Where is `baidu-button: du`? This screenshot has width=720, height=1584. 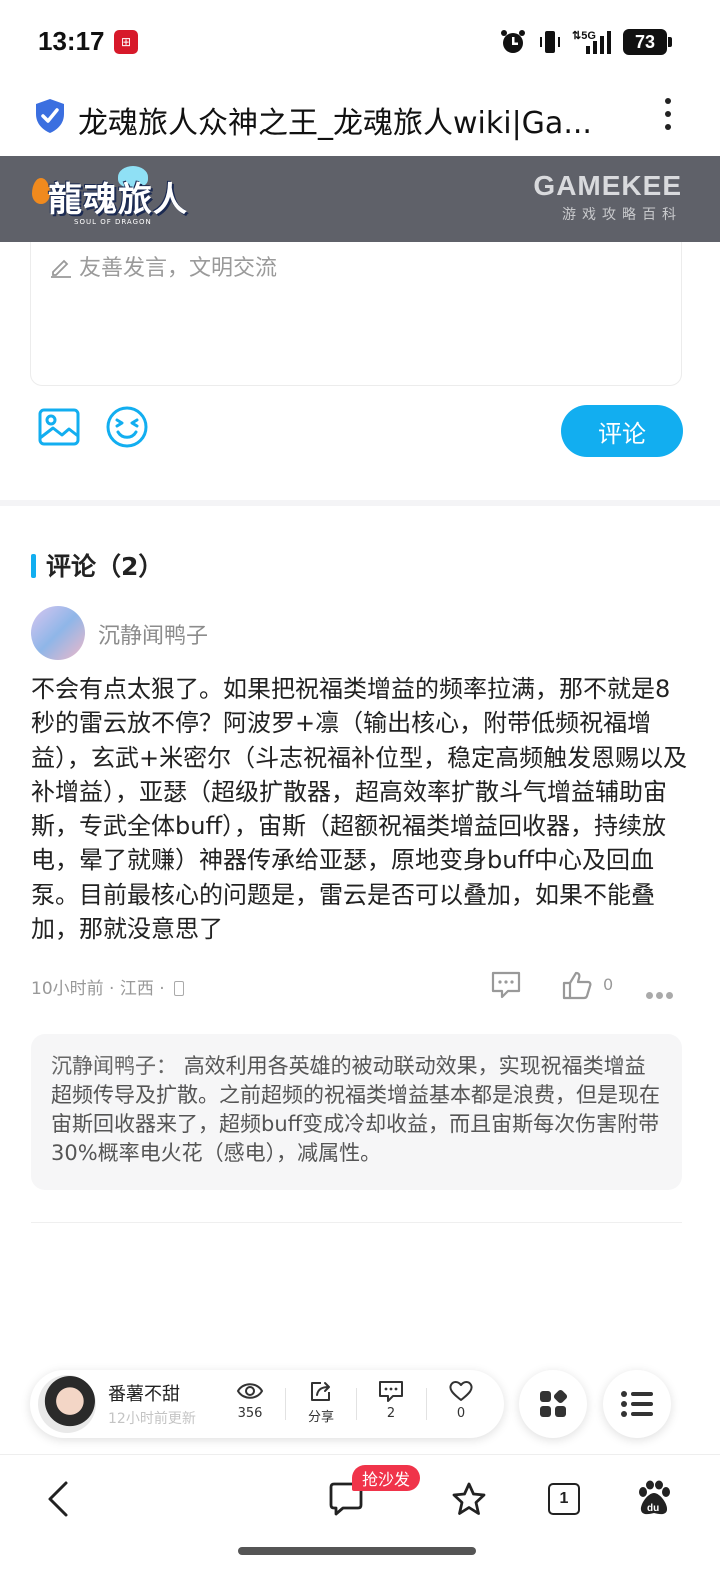
baidu-button: du is located at coordinates (654, 1499).